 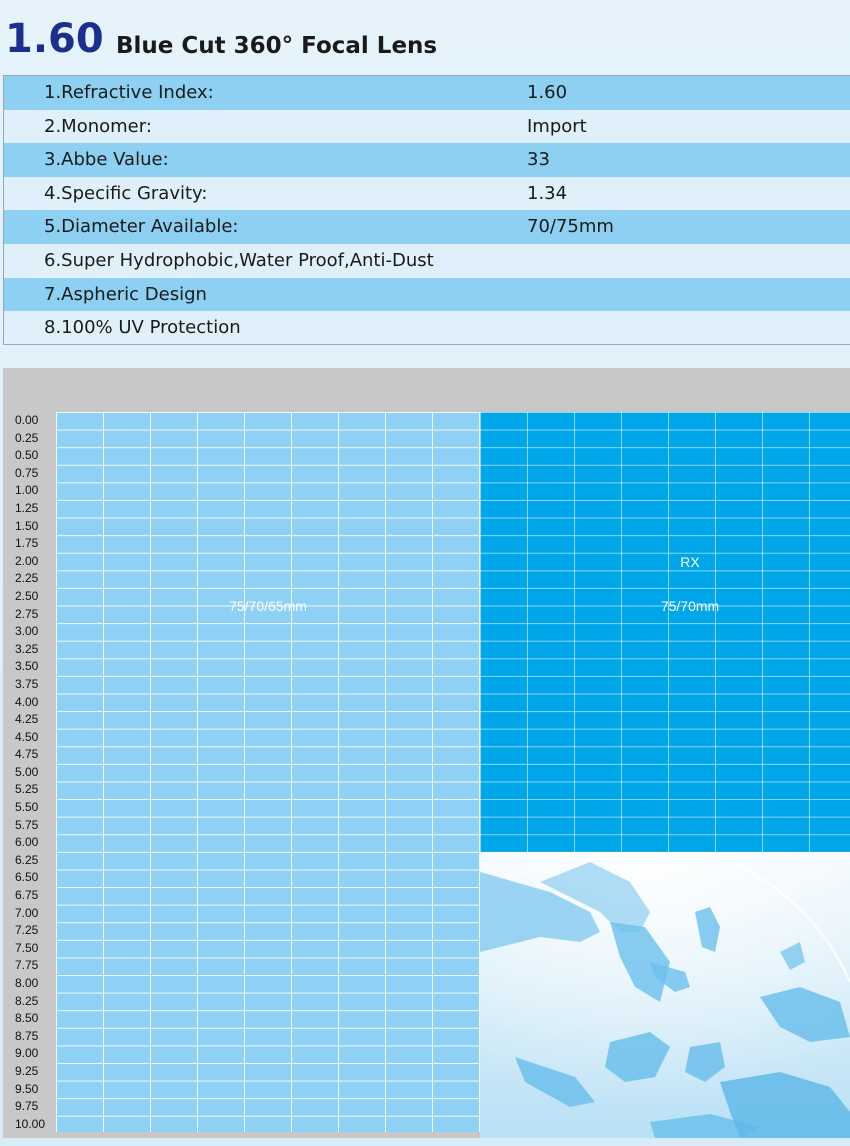 I want to click on power-axis-tick: 3.75, so click(x=27, y=683).